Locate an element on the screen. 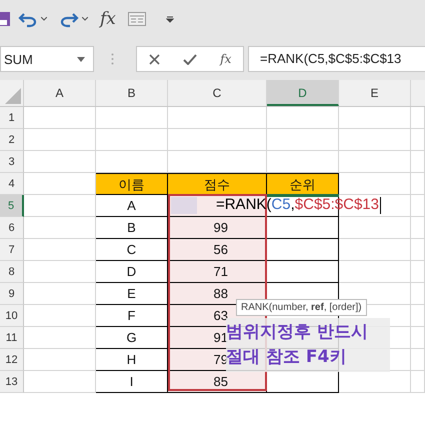 The height and width of the screenshot is (446, 425). active-cell-border is located at coordinates (303, 195).